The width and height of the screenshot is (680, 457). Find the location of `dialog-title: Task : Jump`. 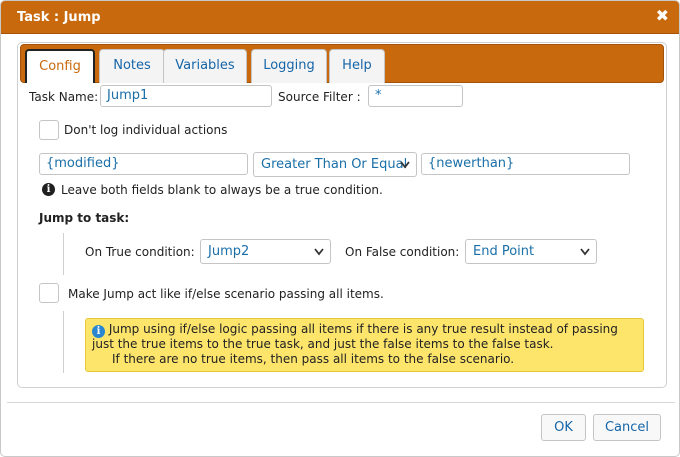

dialog-title: Task : Jump is located at coordinates (59, 17).